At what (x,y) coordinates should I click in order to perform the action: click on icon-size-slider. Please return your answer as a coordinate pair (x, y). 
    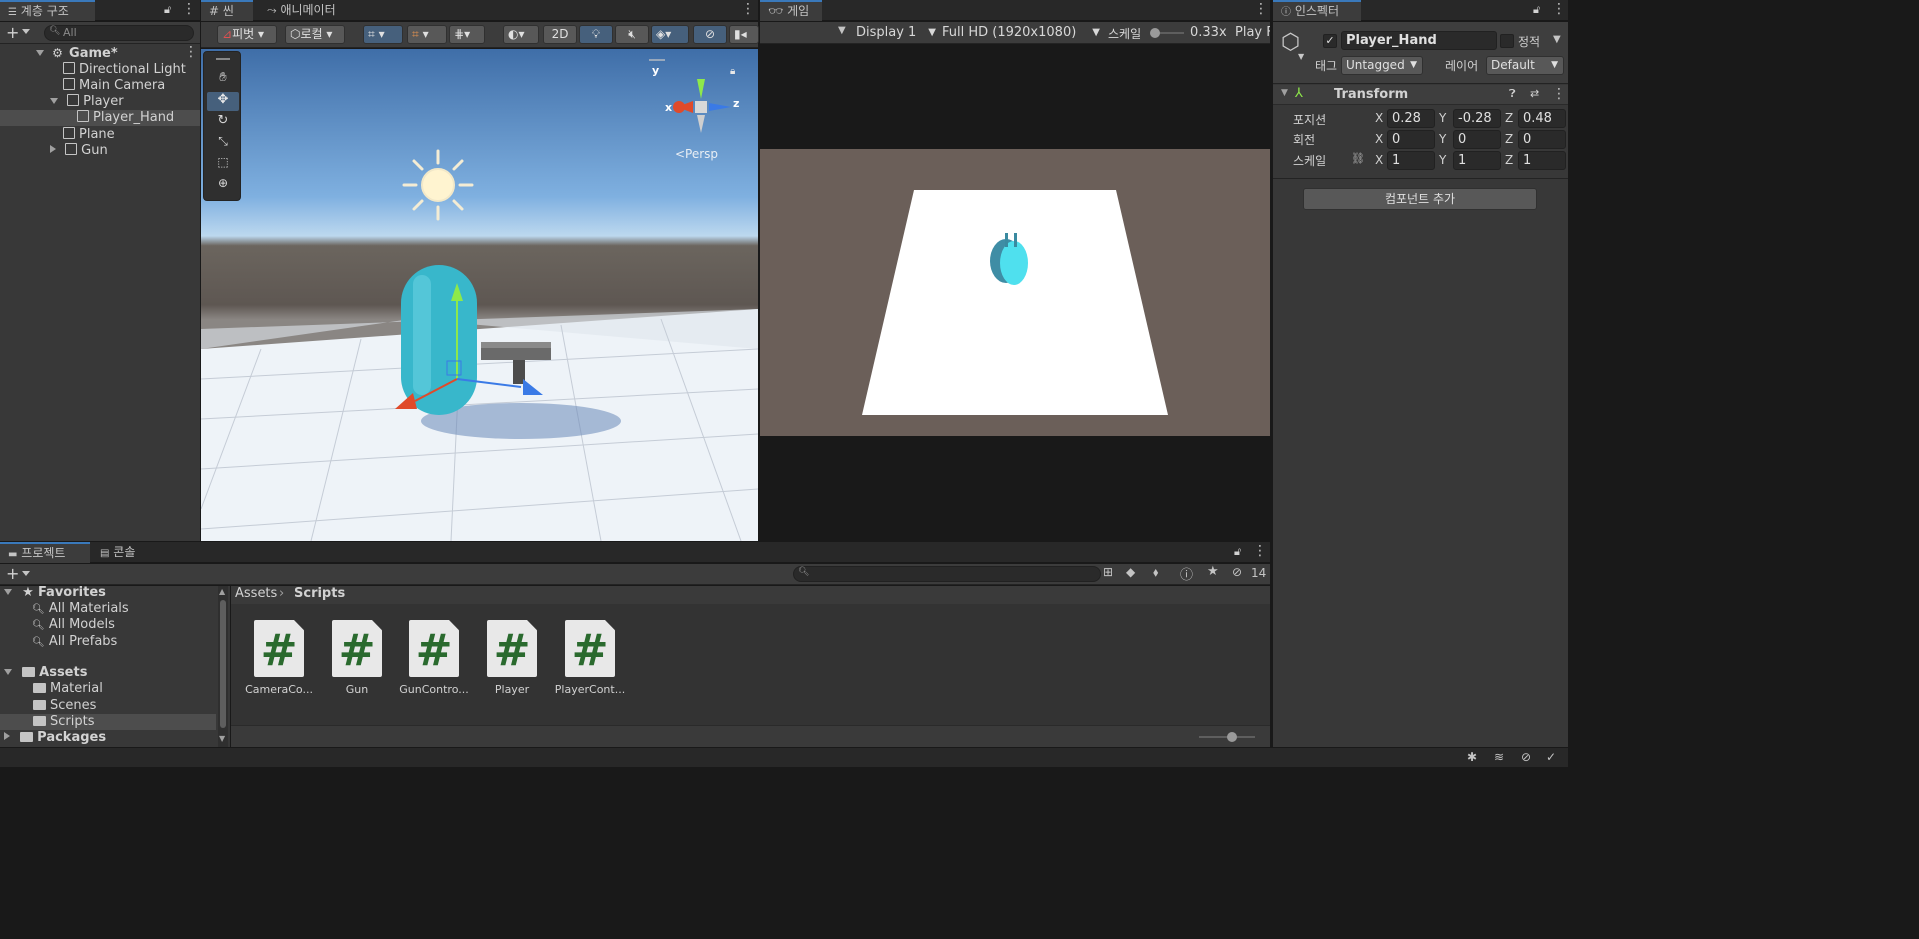
    Looking at the image, I should click on (1227, 737).